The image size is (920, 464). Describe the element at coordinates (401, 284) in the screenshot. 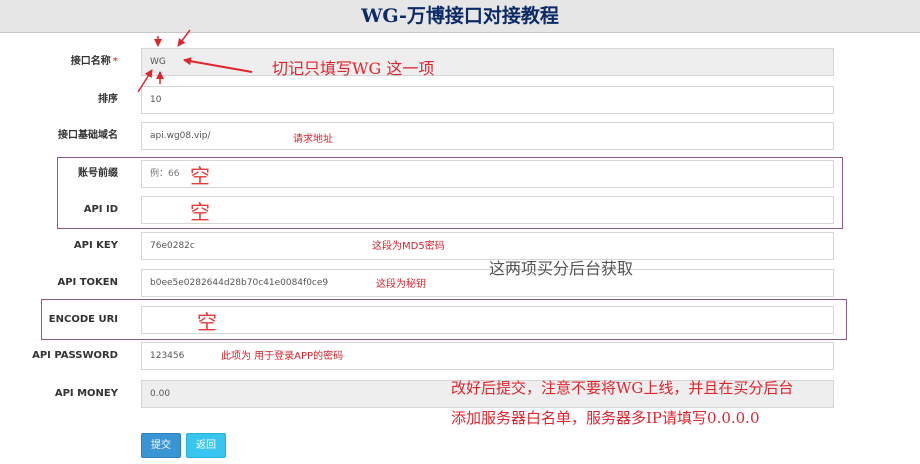

I see `note-secret-key: 这段为秘钥` at that location.